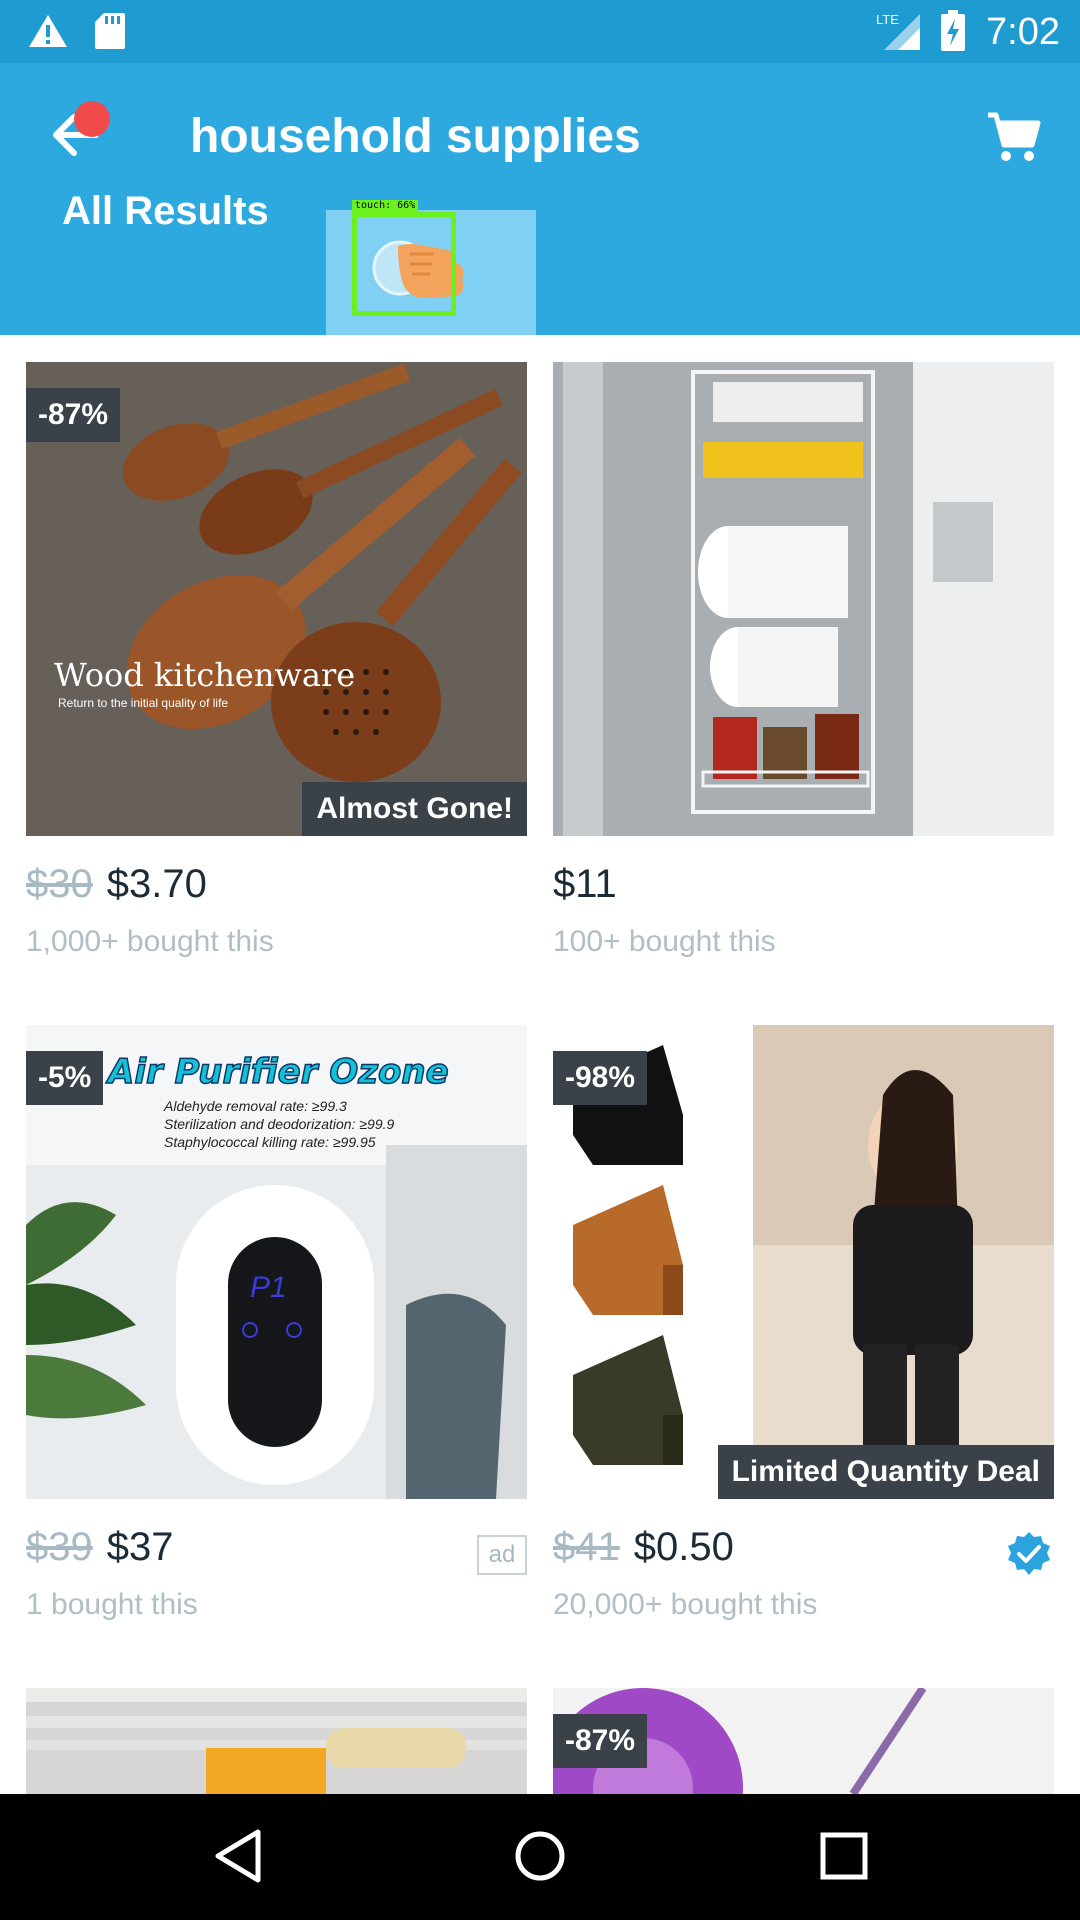  What do you see at coordinates (112, 1604) in the screenshot?
I see `bought-count: 1 bought this` at bounding box center [112, 1604].